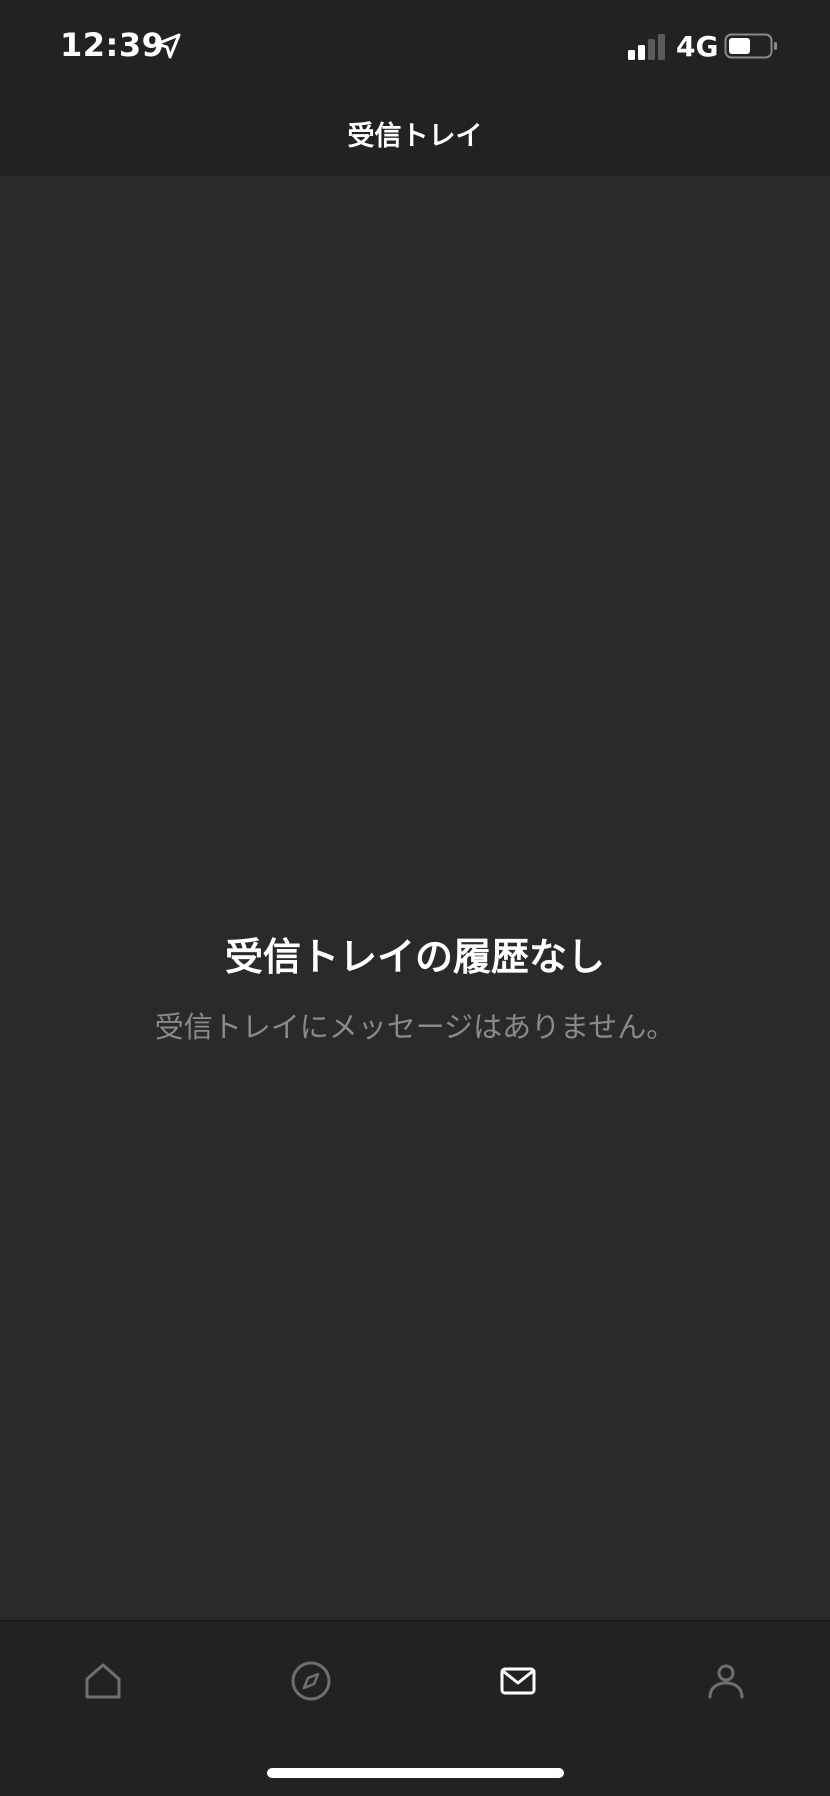 The height and width of the screenshot is (1796, 830). Describe the element at coordinates (648, 47) in the screenshot. I see `cellular-signal-icon` at that location.